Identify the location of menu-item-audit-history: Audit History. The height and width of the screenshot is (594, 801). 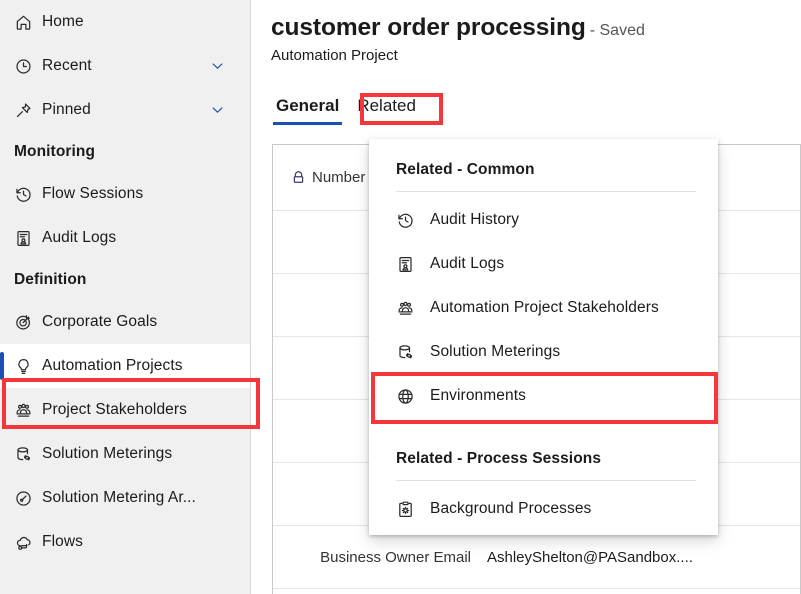
(543, 220).